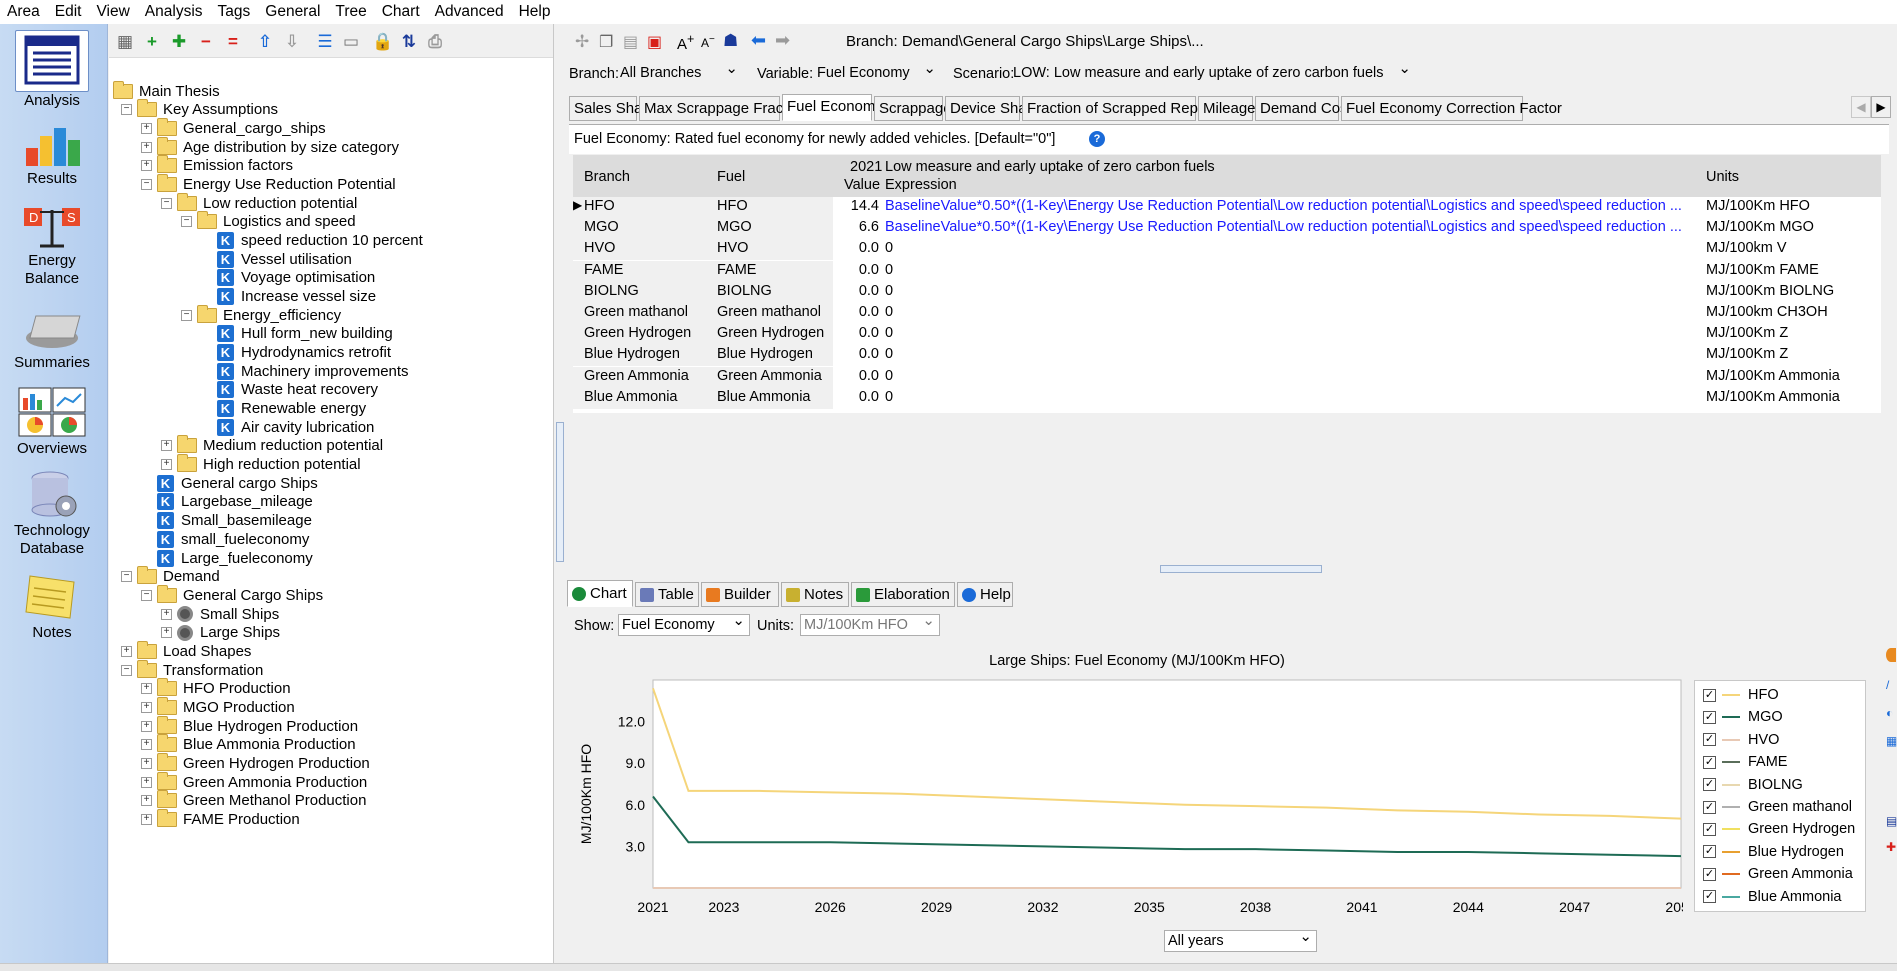 The height and width of the screenshot is (971, 1897). What do you see at coordinates (174, 12) in the screenshot?
I see `menu-analysis: Analysis` at bounding box center [174, 12].